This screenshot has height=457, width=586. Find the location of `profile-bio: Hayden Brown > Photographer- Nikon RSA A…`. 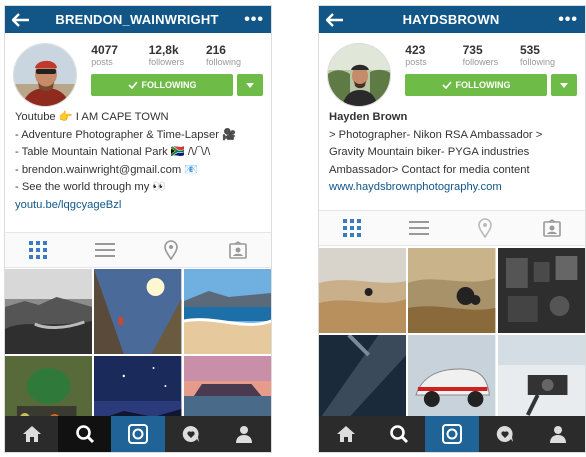

profile-bio: Hayden Brown > Photographer- Nikon RSA A… is located at coordinates (452, 151).